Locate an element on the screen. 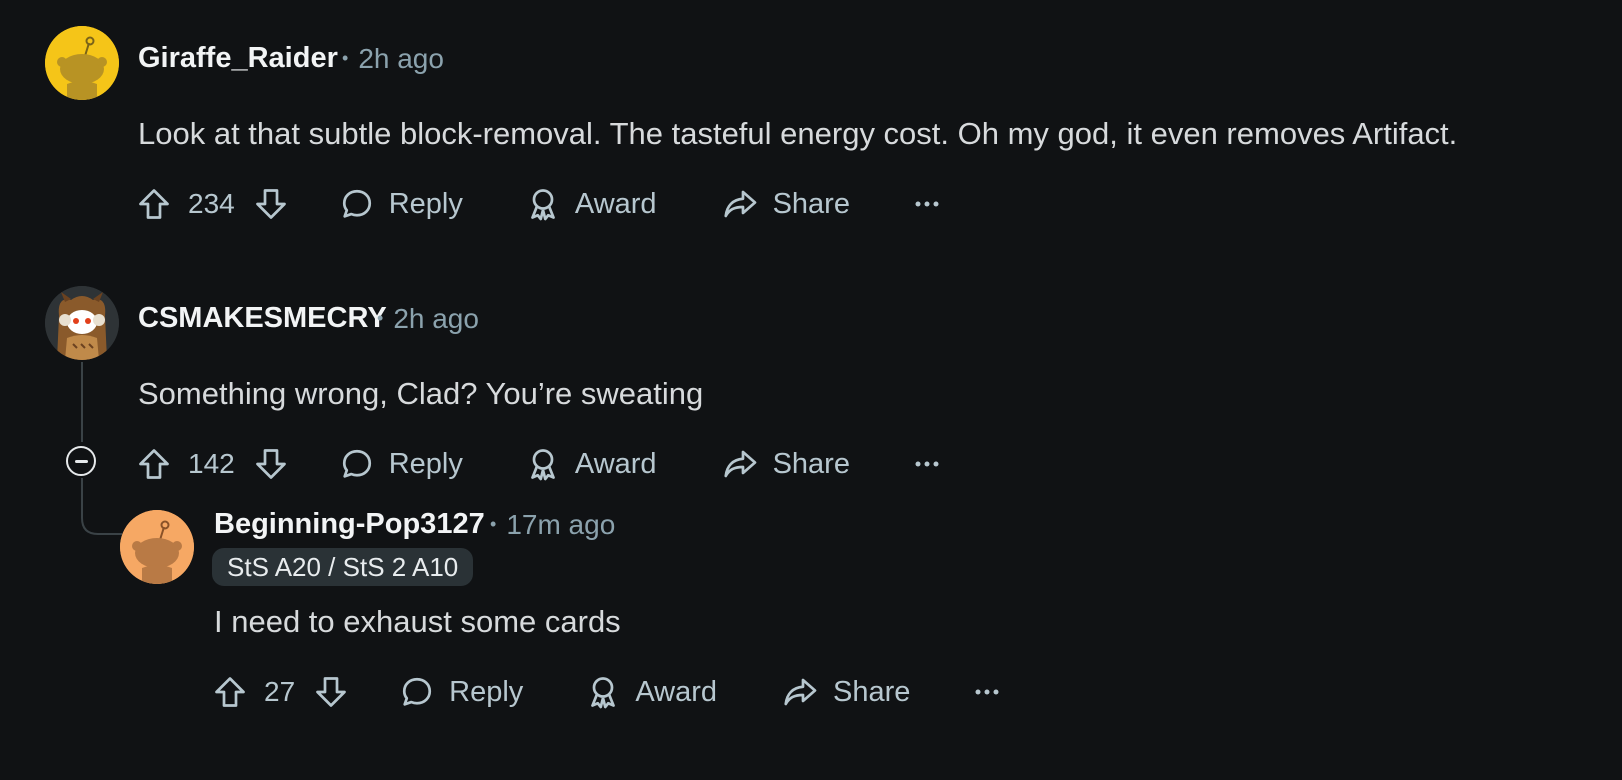 The height and width of the screenshot is (780, 1622). timestamp: • 17m ago is located at coordinates (553, 524).